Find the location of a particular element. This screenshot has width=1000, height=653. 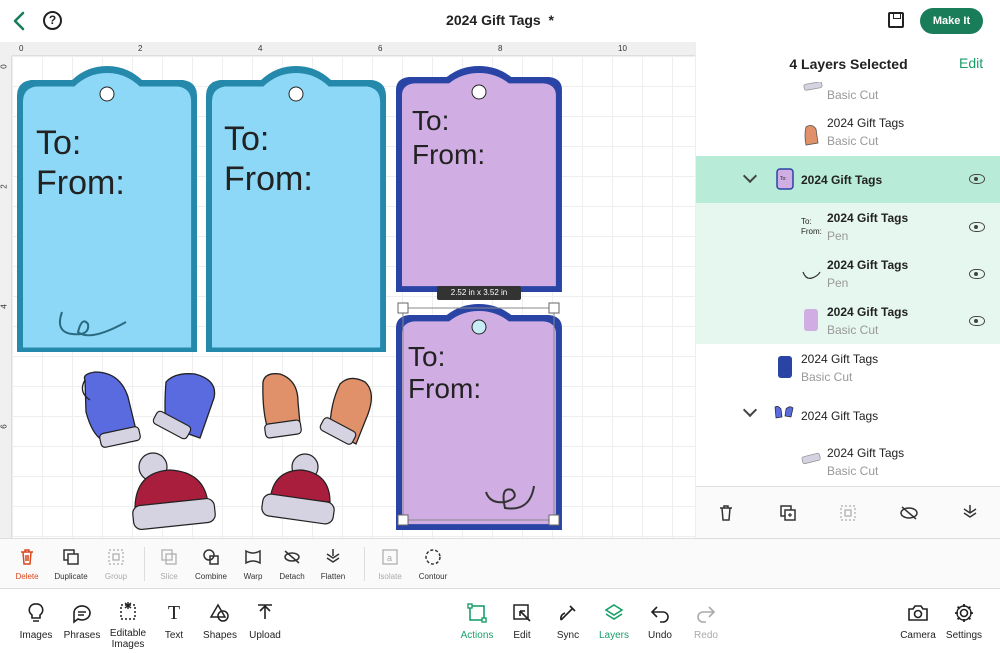

document-title-text: 2024 Gift Tags is located at coordinates (493, 20).